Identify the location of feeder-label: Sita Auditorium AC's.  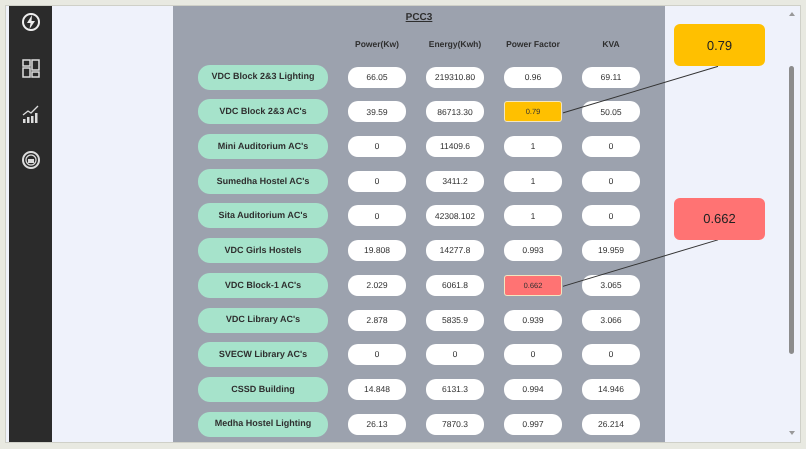
(263, 215).